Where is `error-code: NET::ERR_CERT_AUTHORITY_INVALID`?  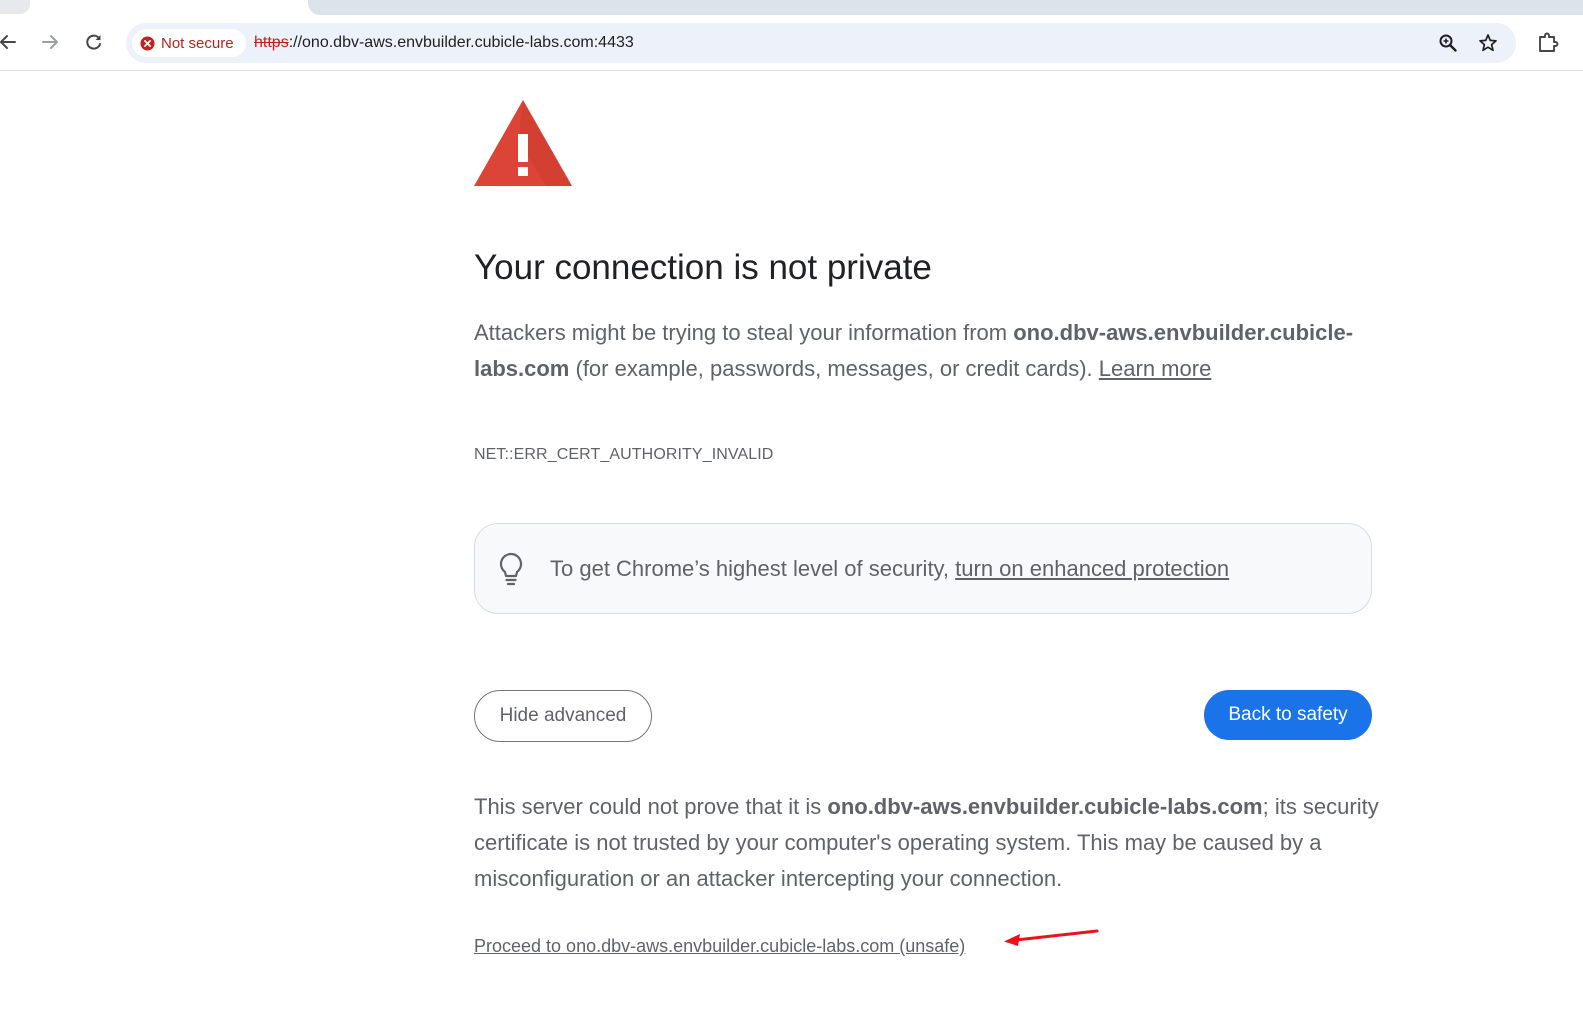 error-code: NET::ERR_CERT_AUTHORITY_INVALID is located at coordinates (624, 454).